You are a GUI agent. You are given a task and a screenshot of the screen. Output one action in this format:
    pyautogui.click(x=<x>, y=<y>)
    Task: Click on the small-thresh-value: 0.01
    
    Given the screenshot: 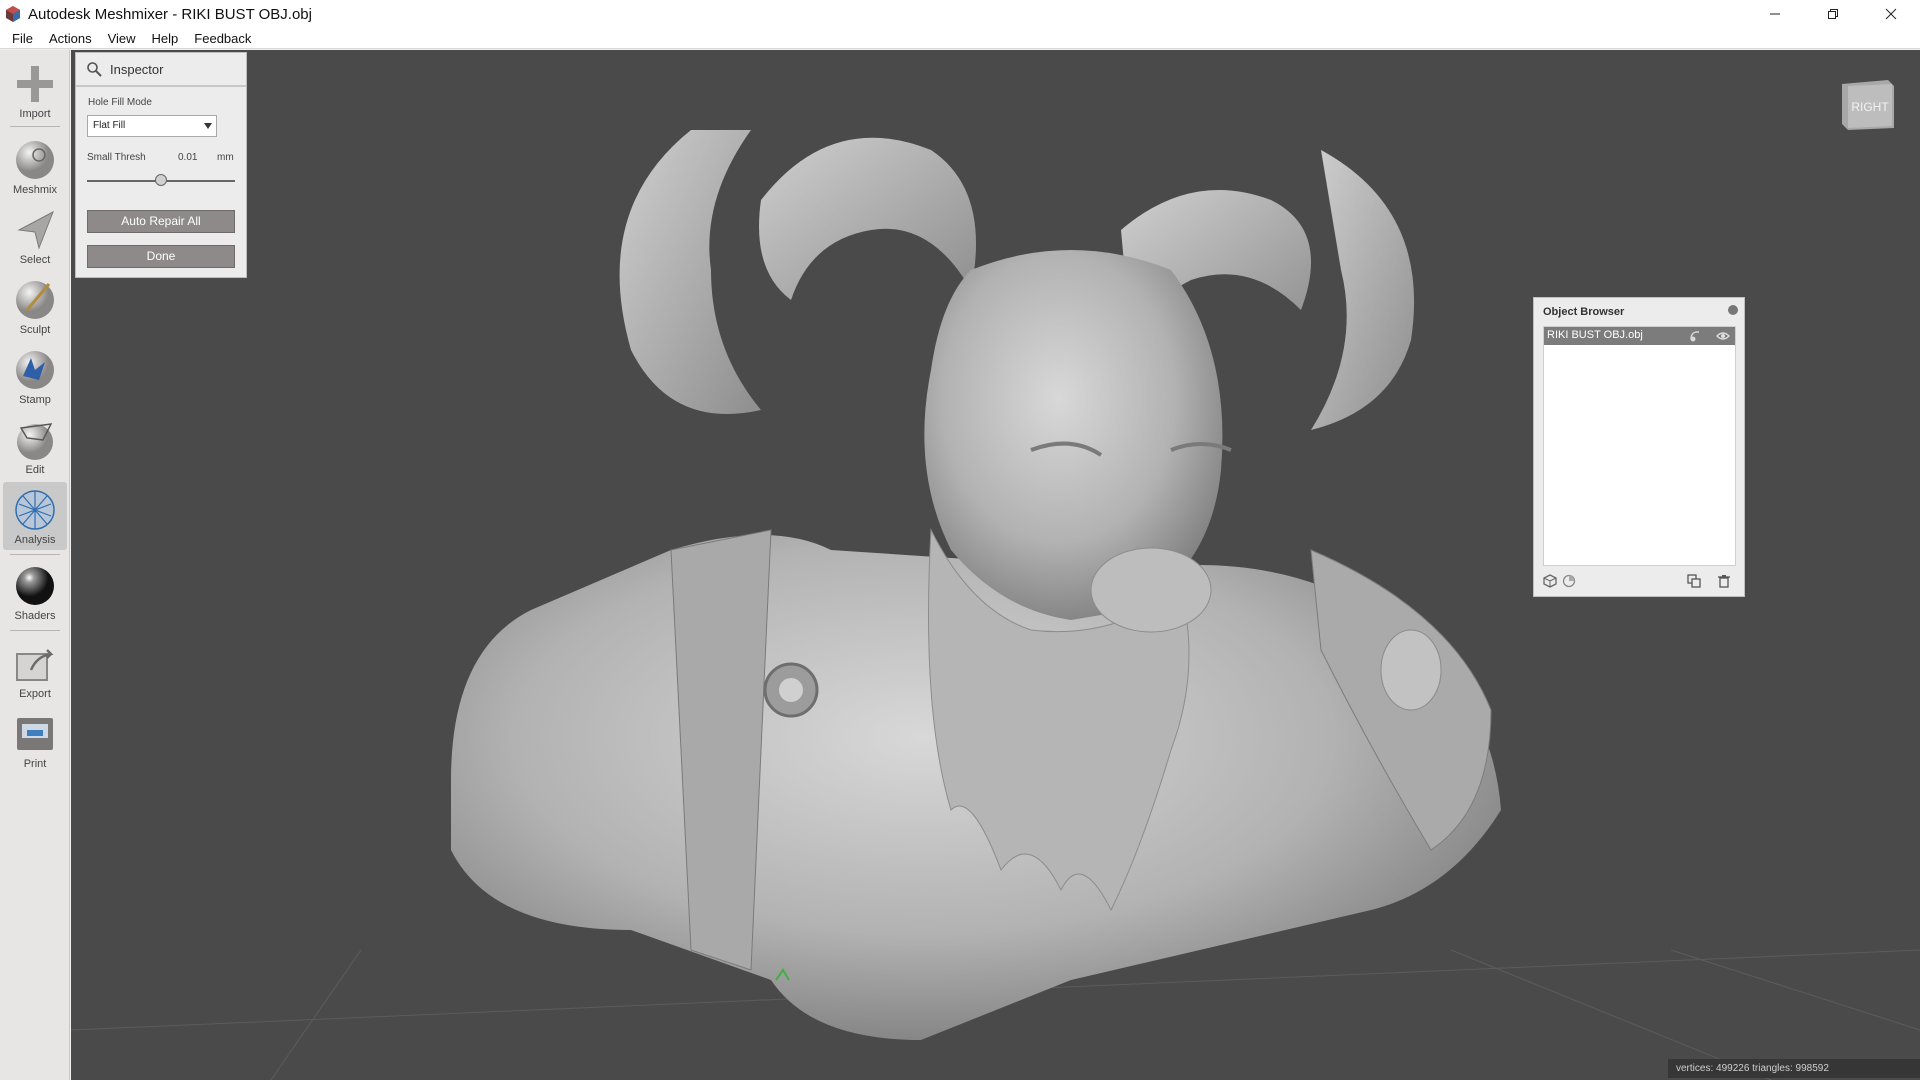 What is the action you would take?
    pyautogui.click(x=187, y=157)
    